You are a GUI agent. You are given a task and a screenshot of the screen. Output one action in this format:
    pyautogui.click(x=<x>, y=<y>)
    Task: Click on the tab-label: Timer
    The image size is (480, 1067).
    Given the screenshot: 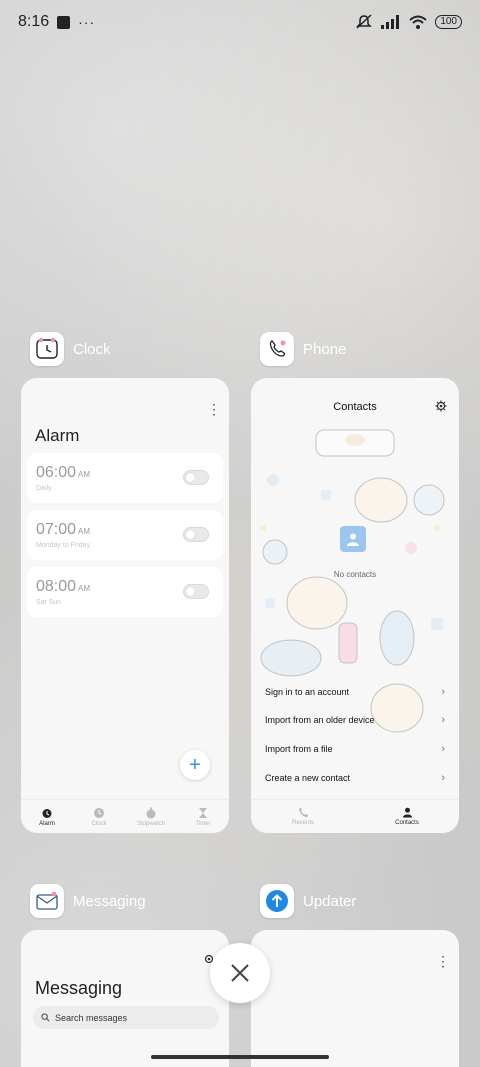 What is the action you would take?
    pyautogui.click(x=203, y=823)
    